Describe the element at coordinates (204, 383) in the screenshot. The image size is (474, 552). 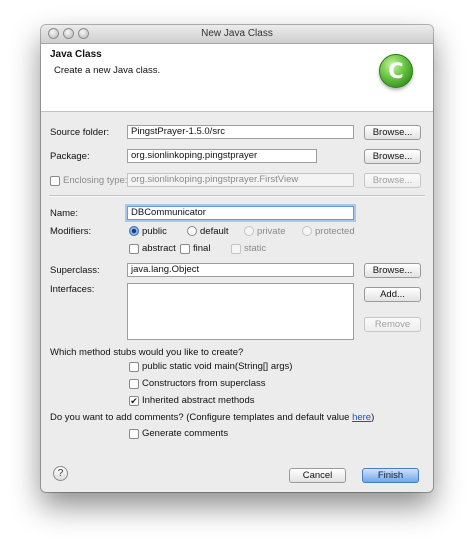
I see `stub-constructors-label: Constructors from superclass` at that location.